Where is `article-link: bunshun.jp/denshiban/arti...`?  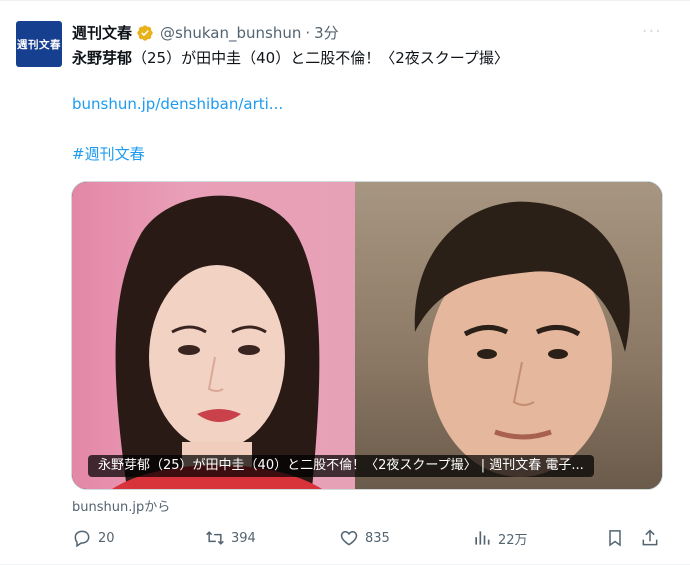
article-link: bunshun.jp/denshiban/arti... is located at coordinates (177, 104).